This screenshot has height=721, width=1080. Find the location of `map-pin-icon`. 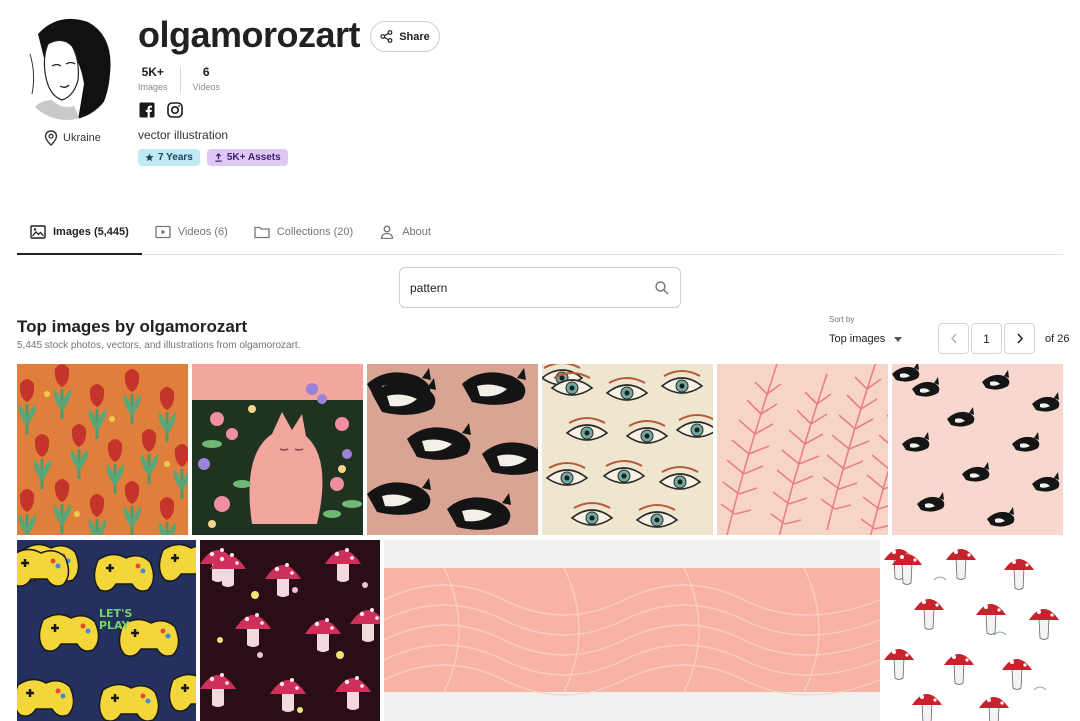

map-pin-icon is located at coordinates (51, 138).